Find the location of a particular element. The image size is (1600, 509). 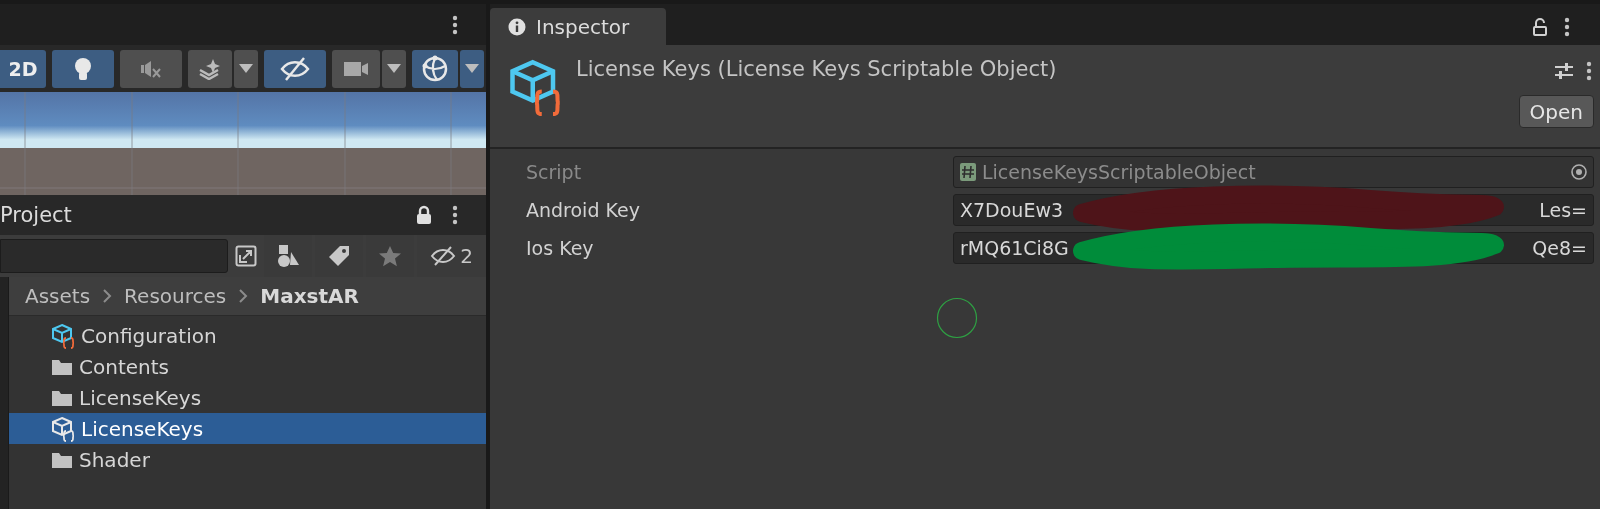

open-button: Open is located at coordinates (1556, 111).